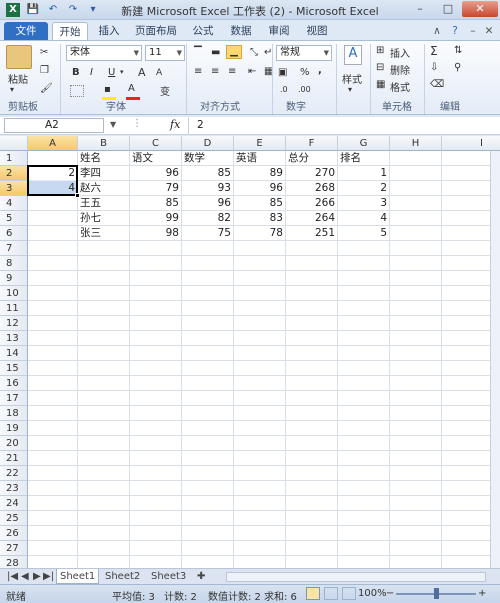 The height and width of the screenshot is (603, 500). Describe the element at coordinates (455, 31) in the screenshot. I see `help-icon: ?` at that location.